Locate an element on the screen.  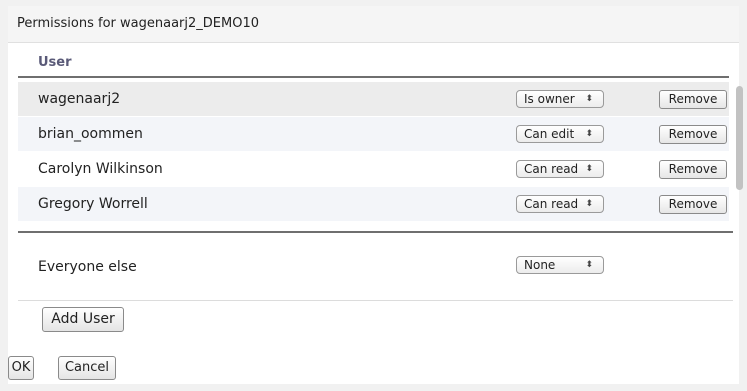
permission-select: Is owner ⬍ is located at coordinates (560, 99).